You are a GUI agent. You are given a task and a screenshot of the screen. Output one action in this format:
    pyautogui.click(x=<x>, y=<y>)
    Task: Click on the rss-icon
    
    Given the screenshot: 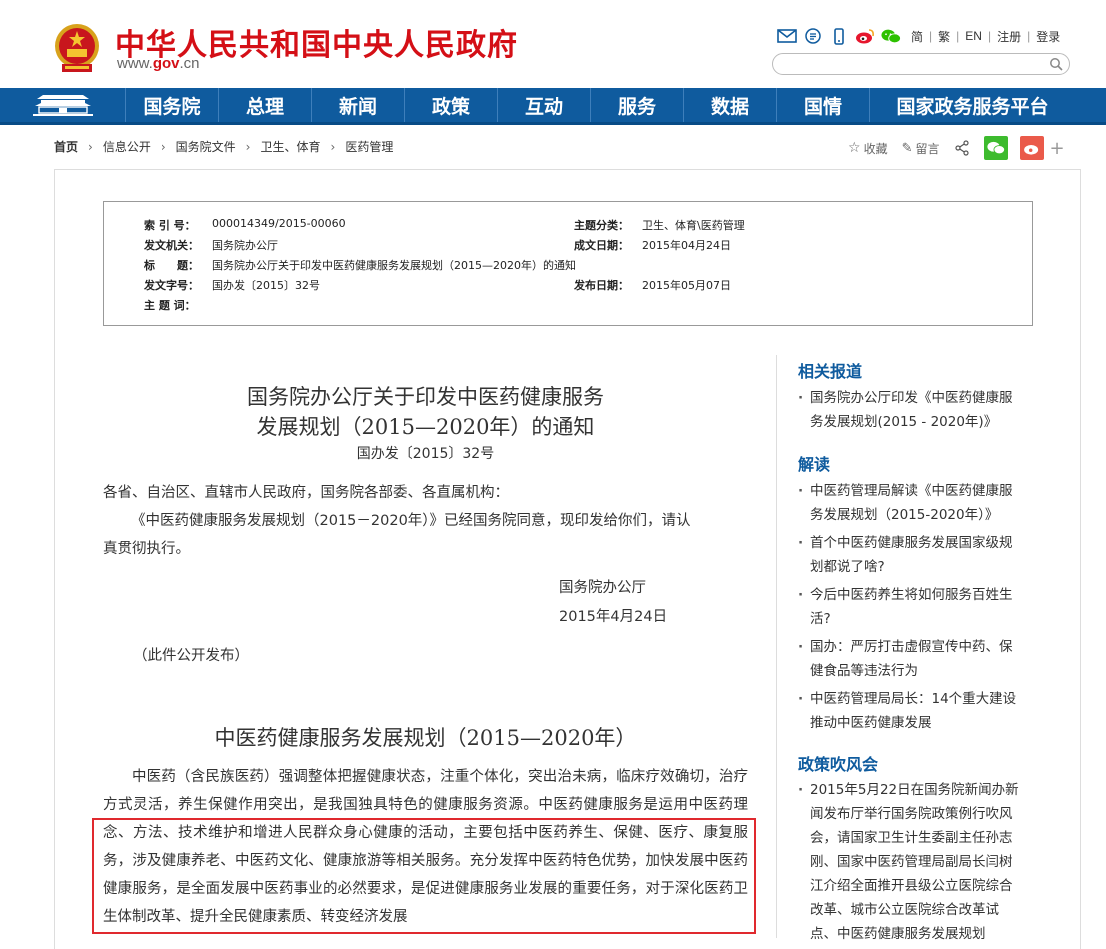 What is the action you would take?
    pyautogui.click(x=813, y=36)
    